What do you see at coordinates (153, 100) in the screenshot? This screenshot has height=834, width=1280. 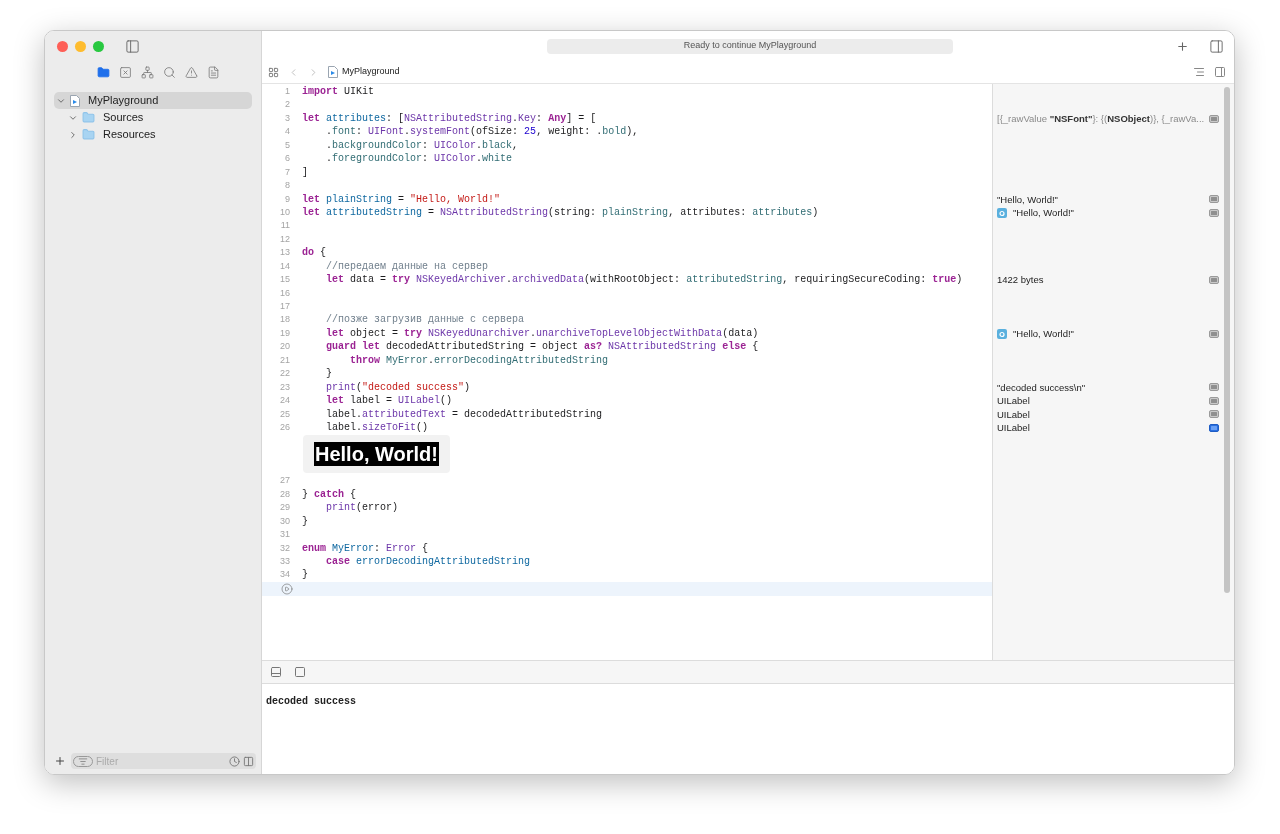 I see `tree-item: MyPlayground` at bounding box center [153, 100].